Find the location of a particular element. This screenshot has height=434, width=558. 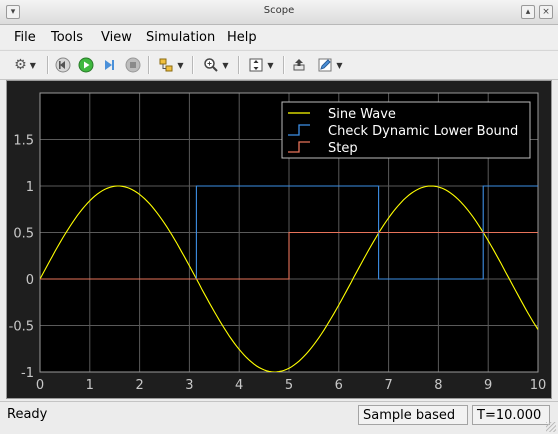

toolbar: ⚙ ▼ ▼ ▼ ▼ ▼ is located at coordinates (279, 65).